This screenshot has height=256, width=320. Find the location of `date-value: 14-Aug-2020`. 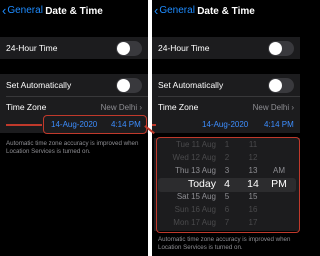

date-value: 14-Aug-2020 is located at coordinates (225, 124).